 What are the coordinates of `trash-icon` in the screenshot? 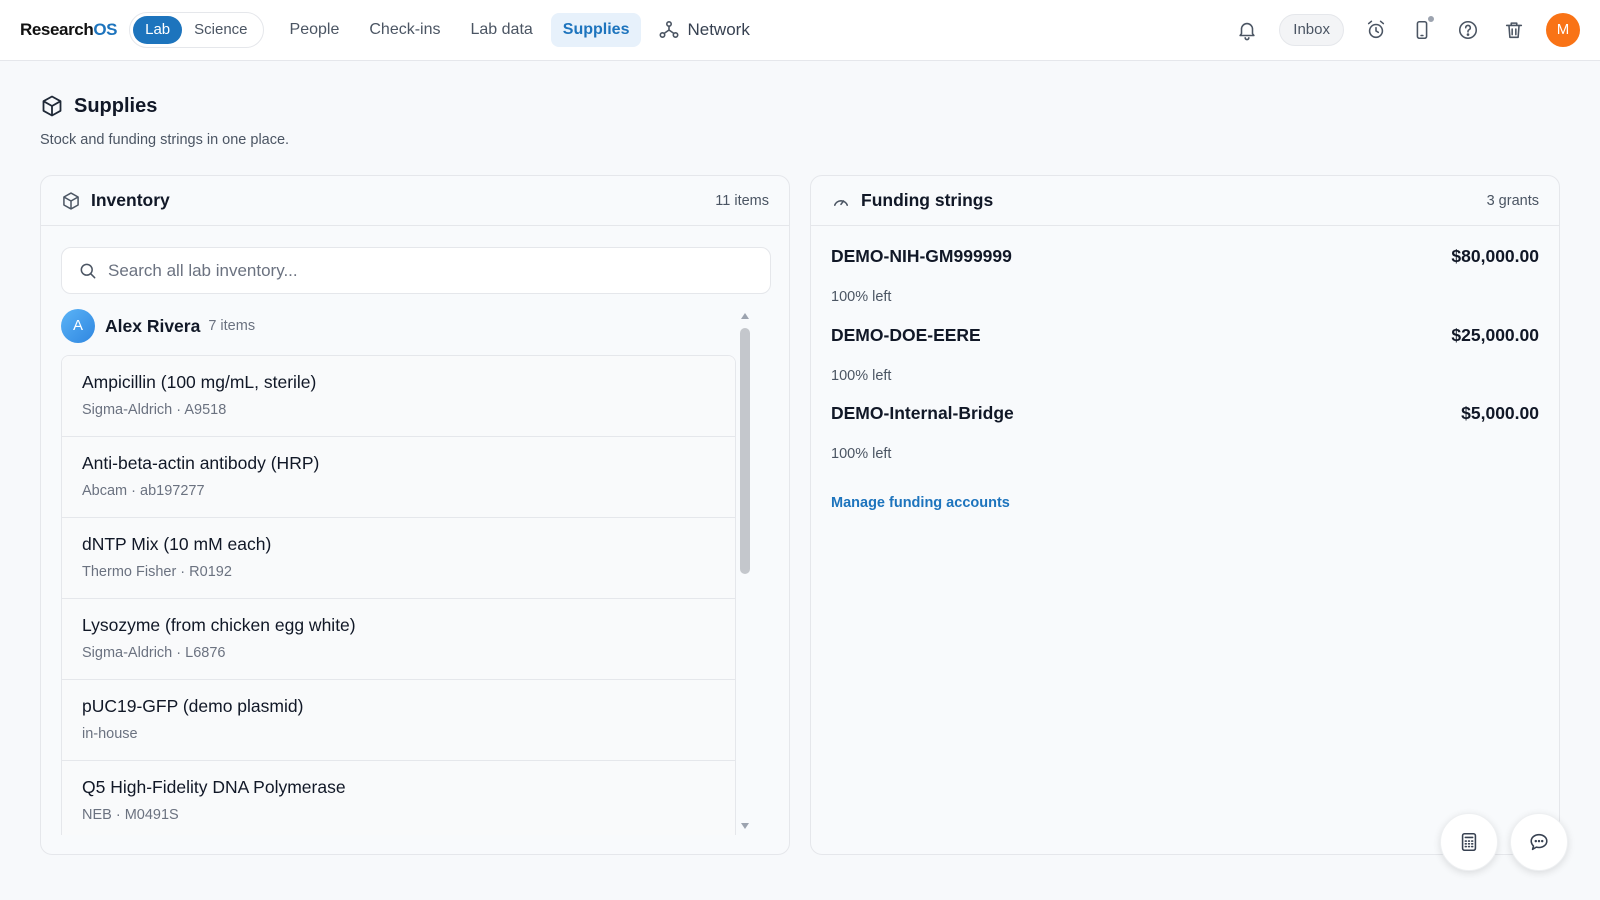 It's located at (1514, 30).